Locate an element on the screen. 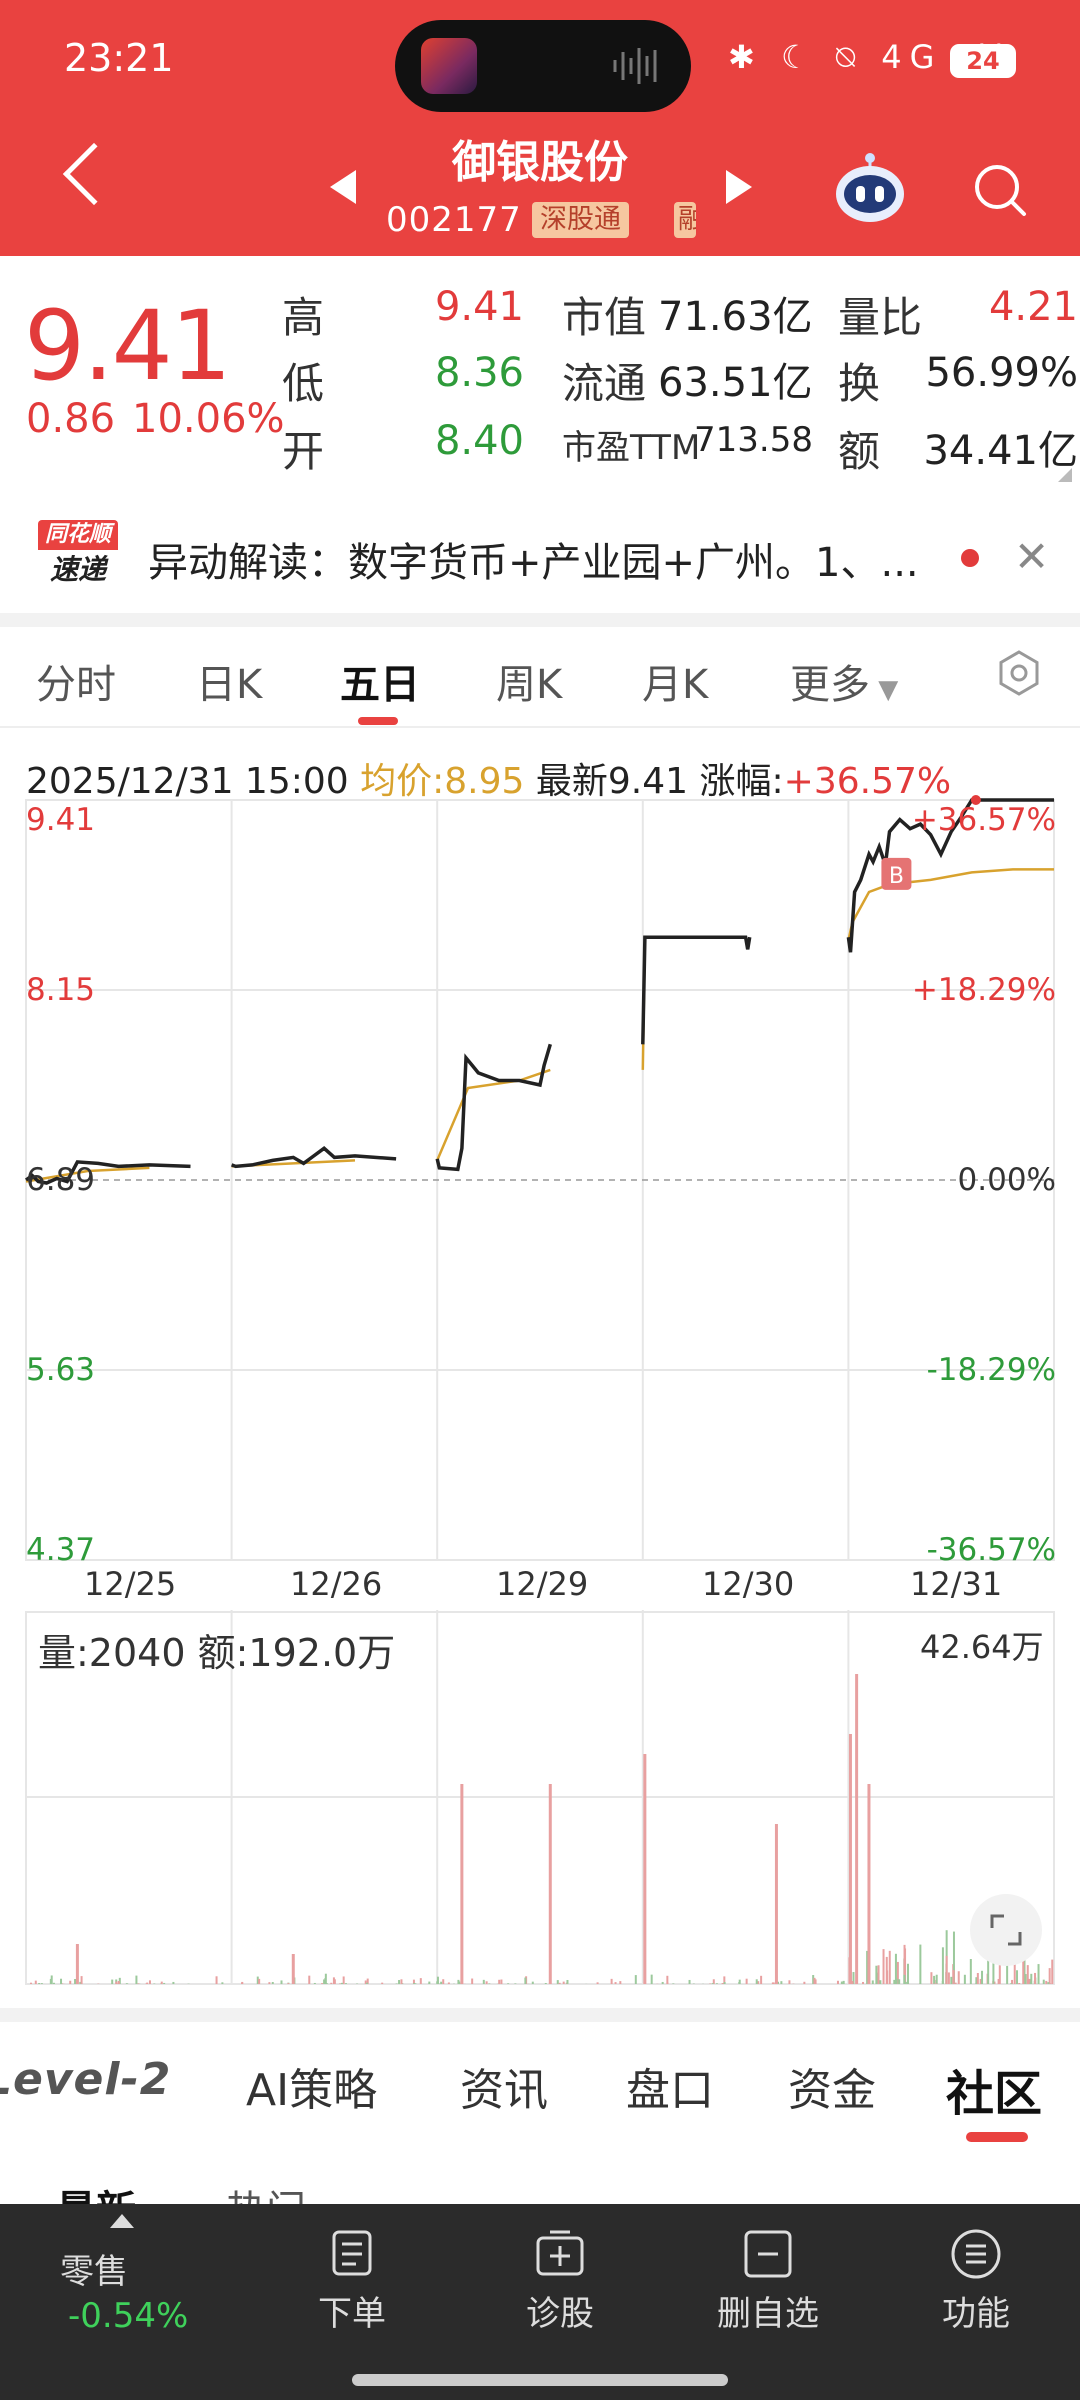  turnover-value: 56.99% is located at coordinates (1001, 373).